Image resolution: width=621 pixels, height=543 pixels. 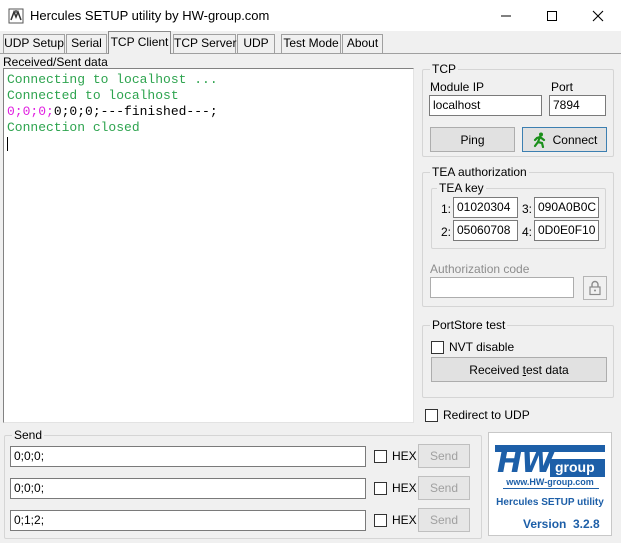 What do you see at coordinates (446, 209) in the screenshot?
I see `tea-key-1-label: 1:` at bounding box center [446, 209].